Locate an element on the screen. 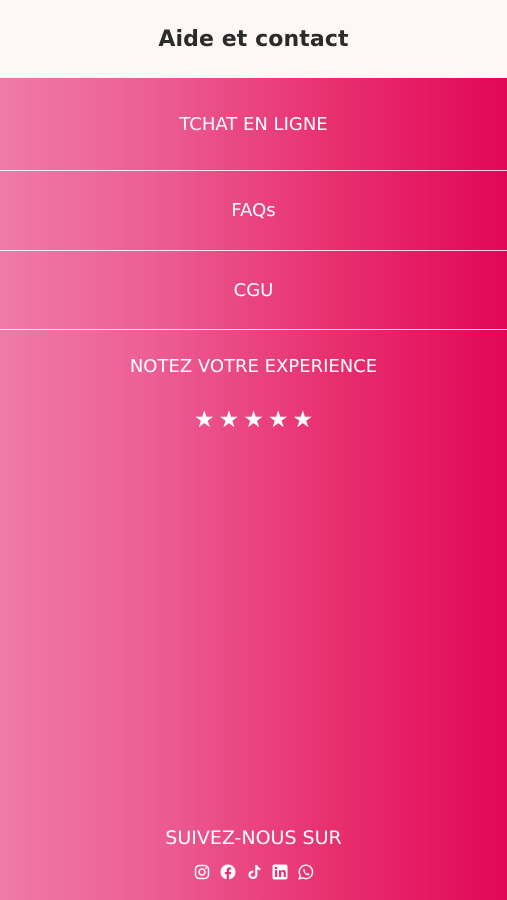  tiktok-icon is located at coordinates (254, 872).